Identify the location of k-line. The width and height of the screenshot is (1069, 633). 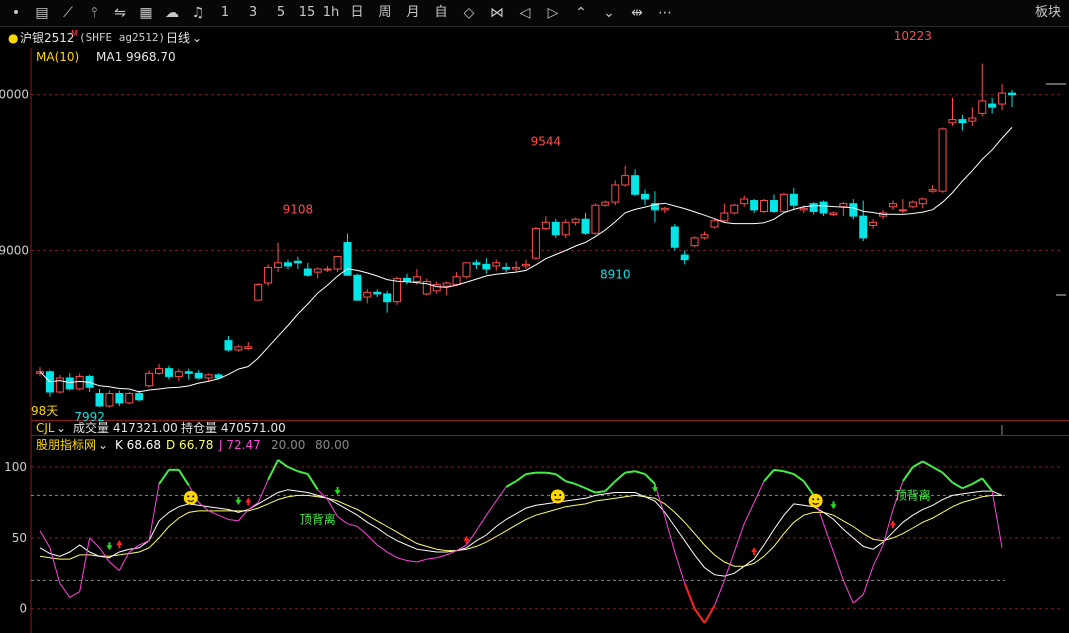
(521, 533).